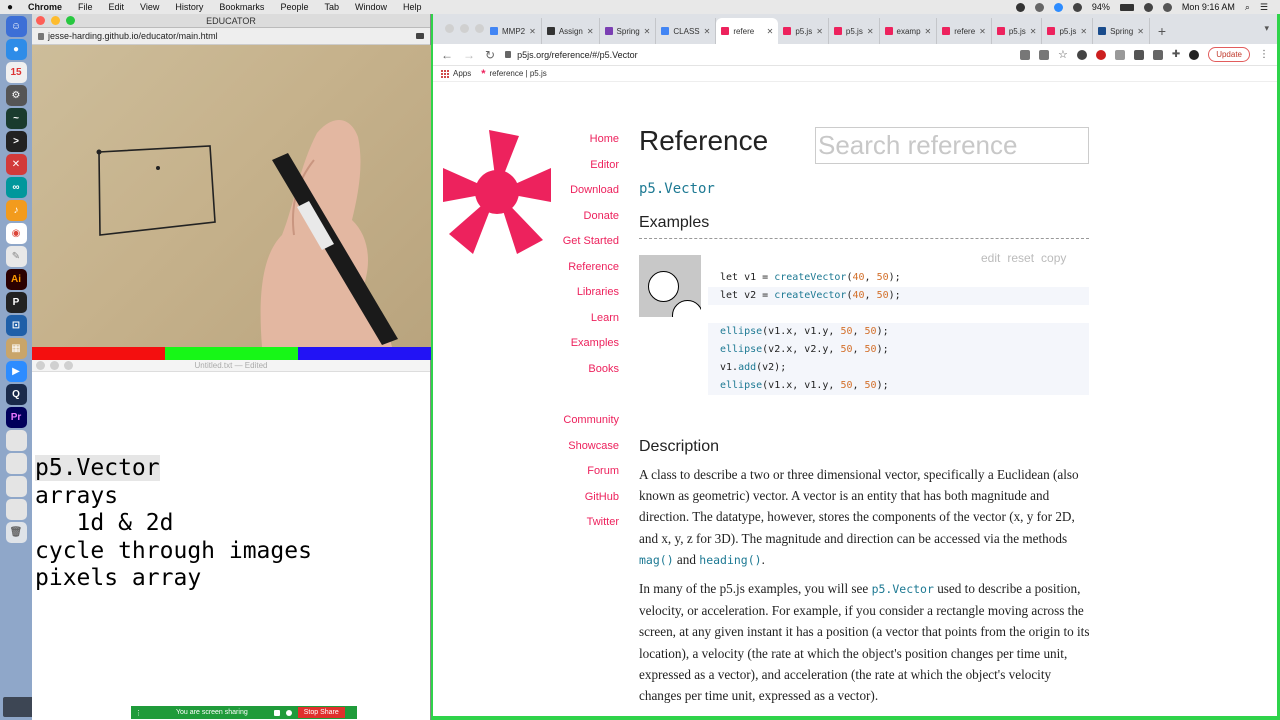 The image size is (1280, 720). What do you see at coordinates (16, 72) in the screenshot?
I see `calendar-icon: 15` at bounding box center [16, 72].